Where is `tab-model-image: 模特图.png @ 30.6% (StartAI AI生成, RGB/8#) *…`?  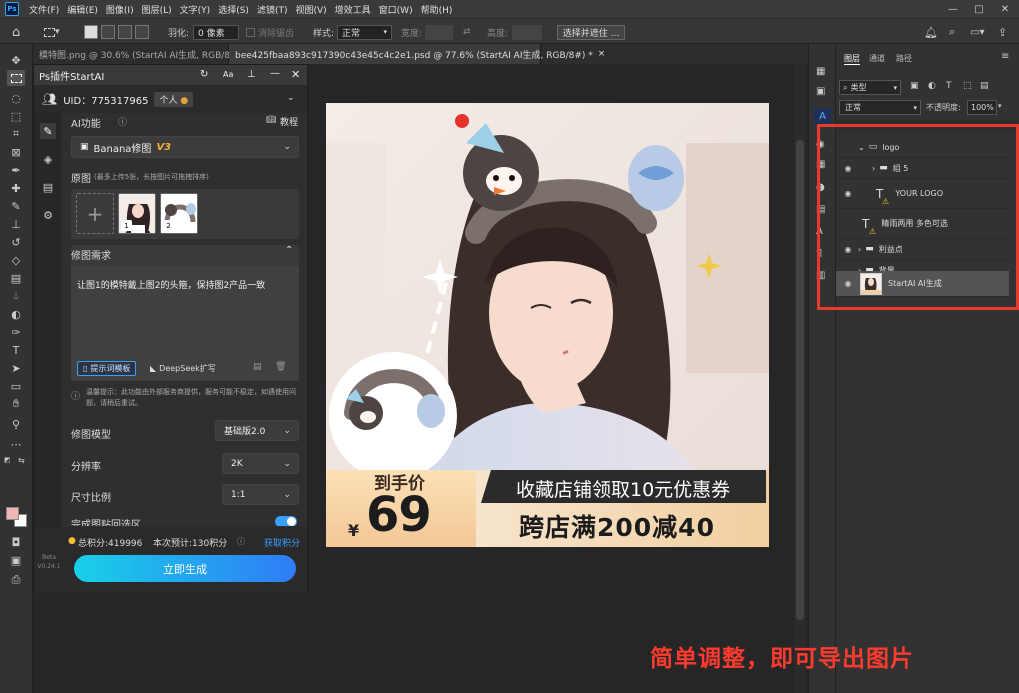 tab-model-image: 模特图.png @ 30.6% (StartAI AI生成, RGB/8#) *… is located at coordinates (147, 54).